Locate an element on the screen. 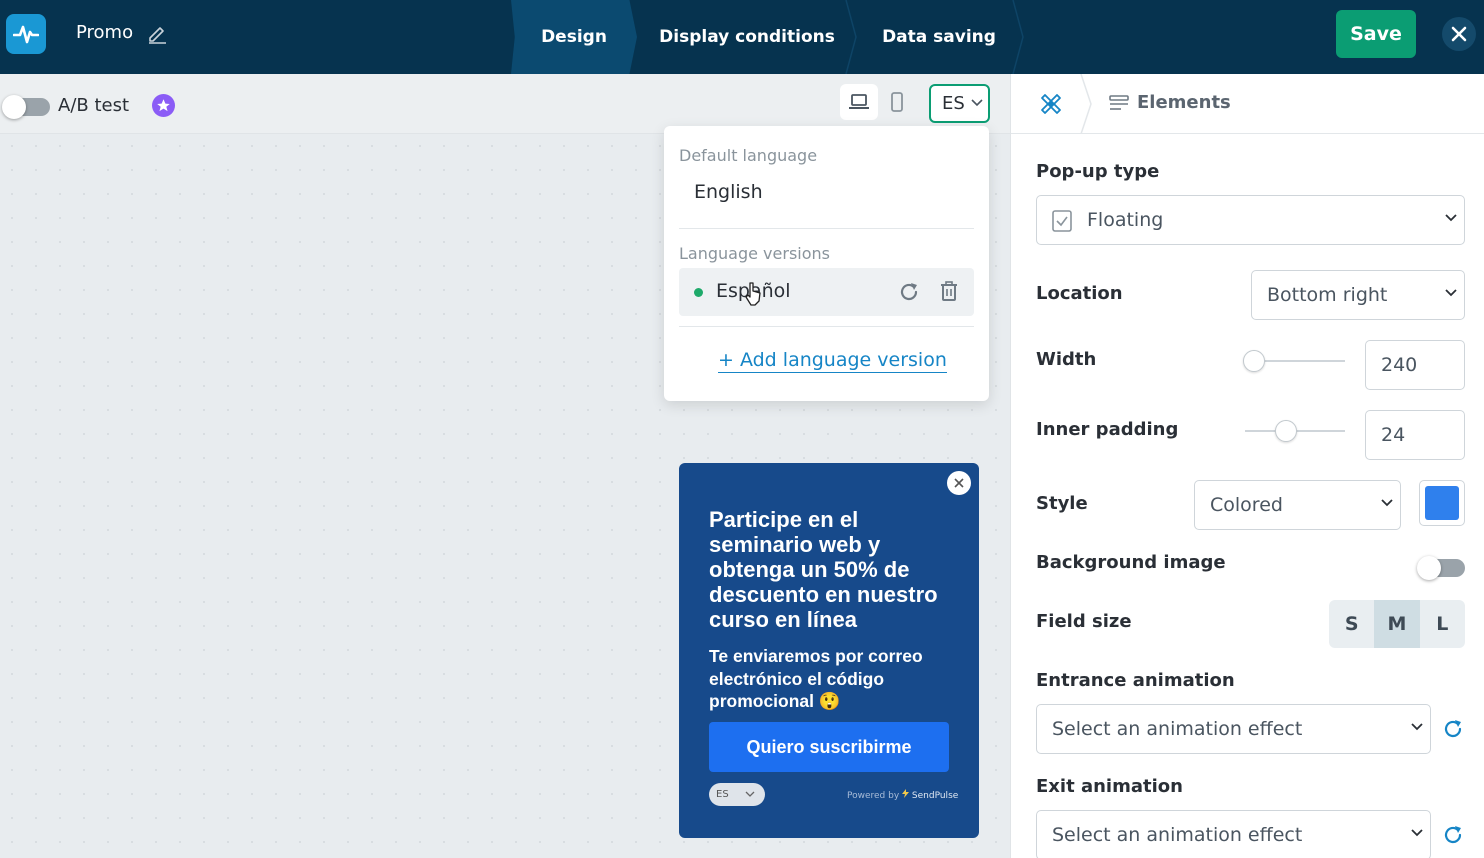 This screenshot has width=1484, height=858. width-input: 240 is located at coordinates (1415, 365).